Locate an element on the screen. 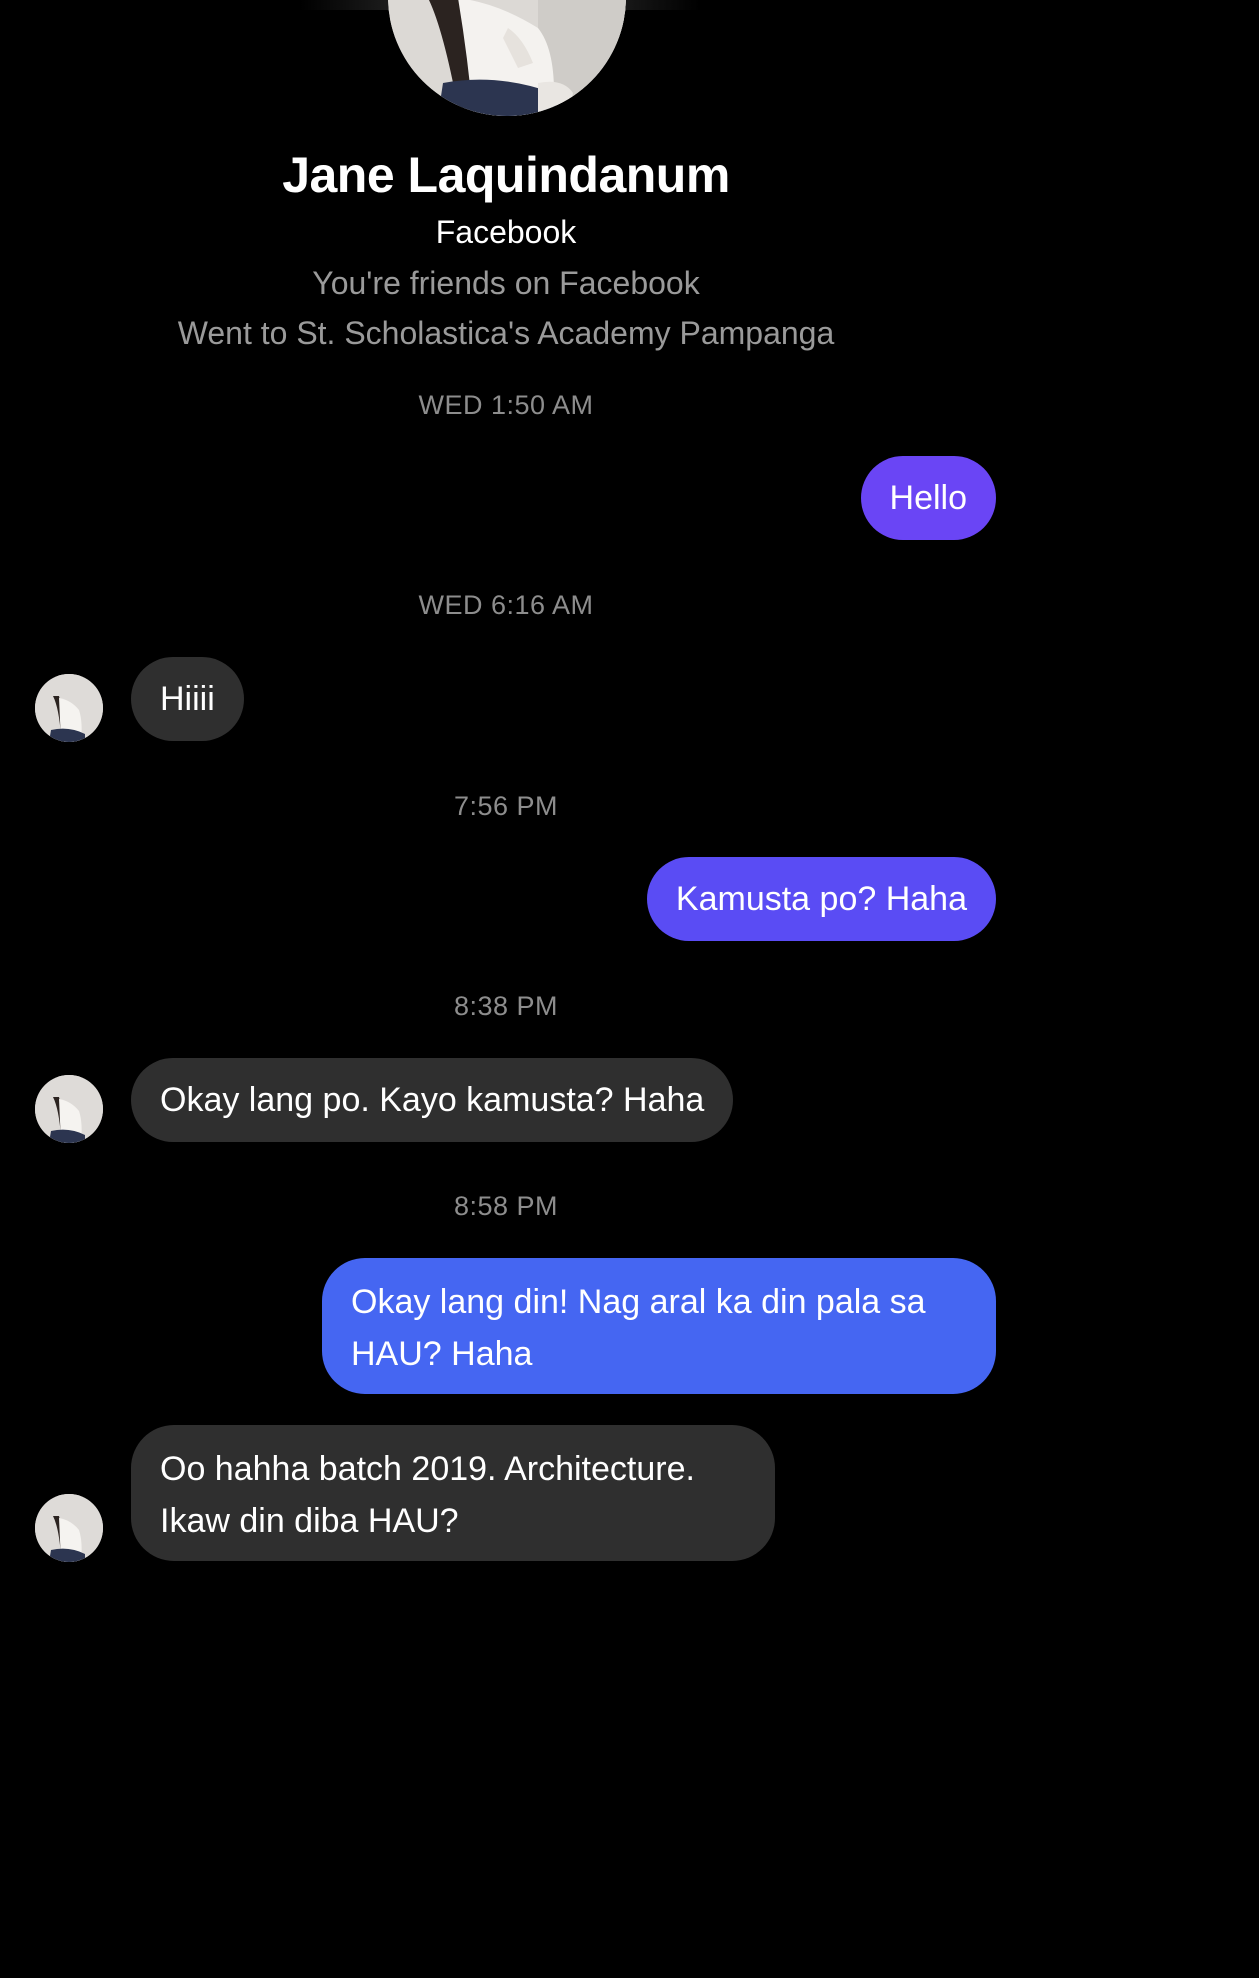  message-text: Kamusta po? Haha is located at coordinates (821, 899).